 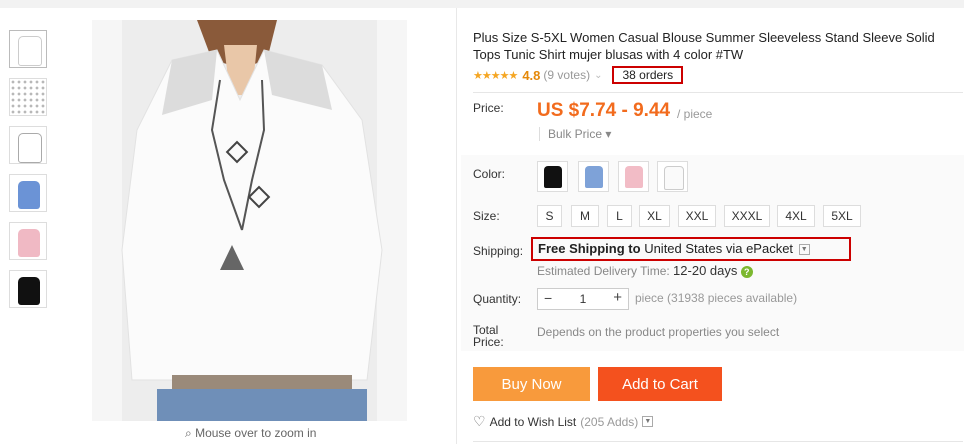 I want to click on color-swatch-white, so click(x=672, y=176).